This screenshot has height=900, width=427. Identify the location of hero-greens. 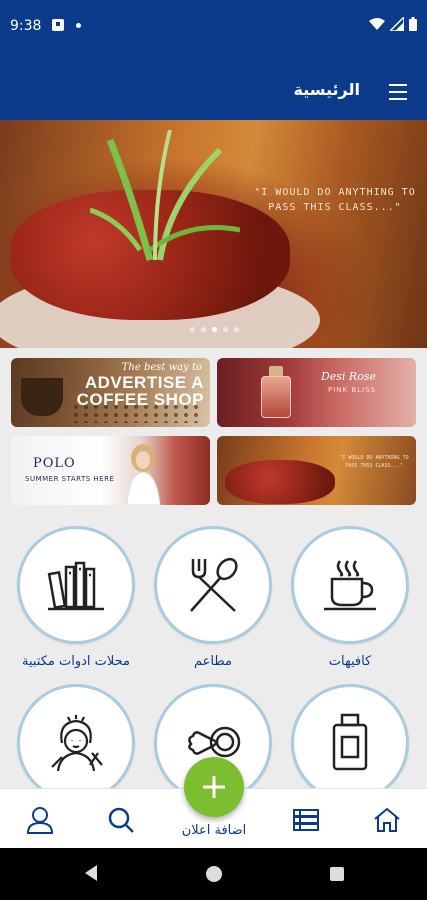
(165, 195).